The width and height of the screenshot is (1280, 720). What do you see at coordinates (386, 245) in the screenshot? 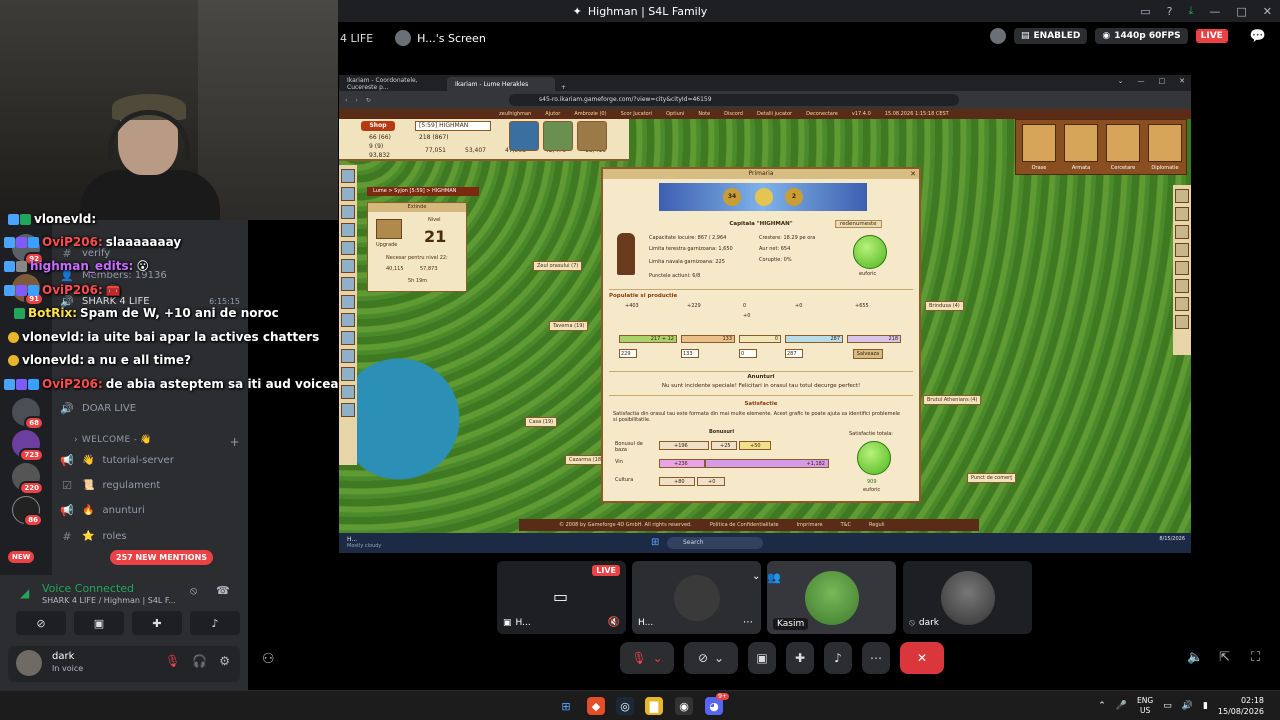
I see `upgrade-button: Upgrade` at bounding box center [386, 245].